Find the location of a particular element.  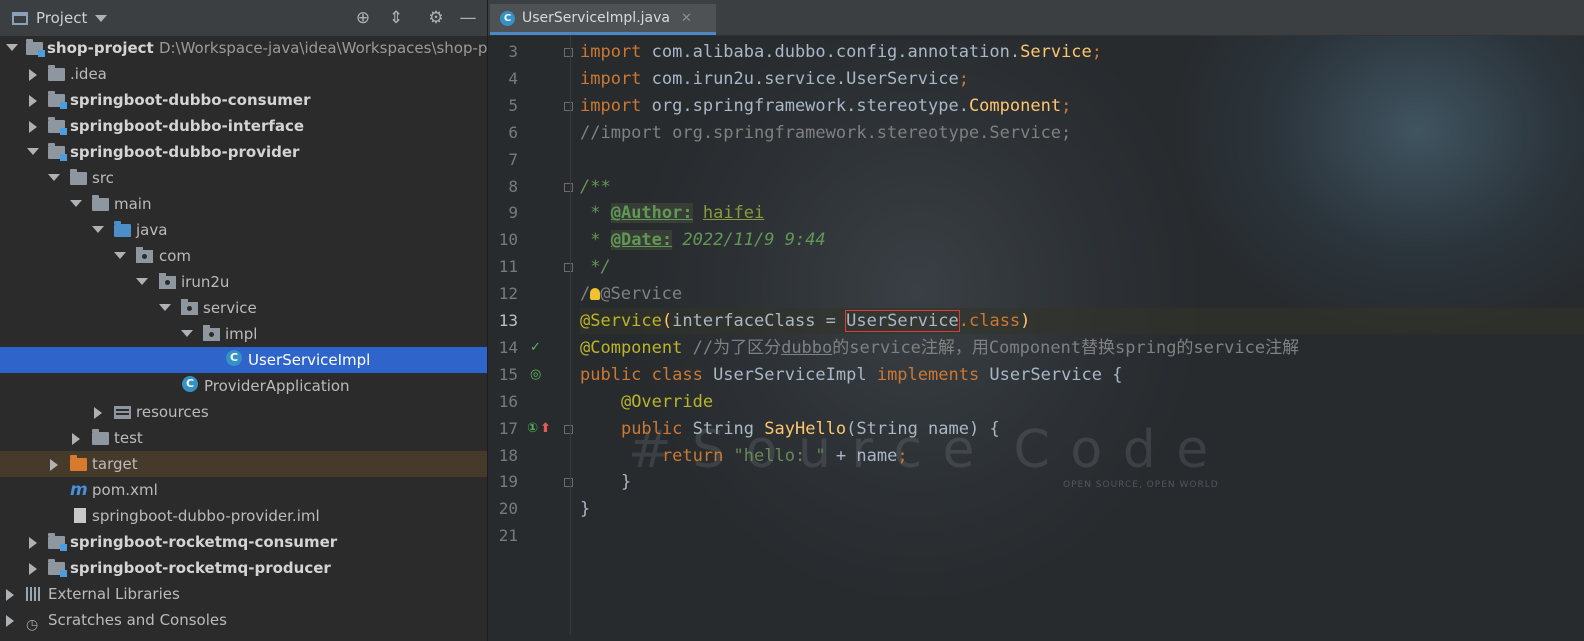

code-line: * @Date: 2022/11/9 9:44 is located at coordinates (703, 240).